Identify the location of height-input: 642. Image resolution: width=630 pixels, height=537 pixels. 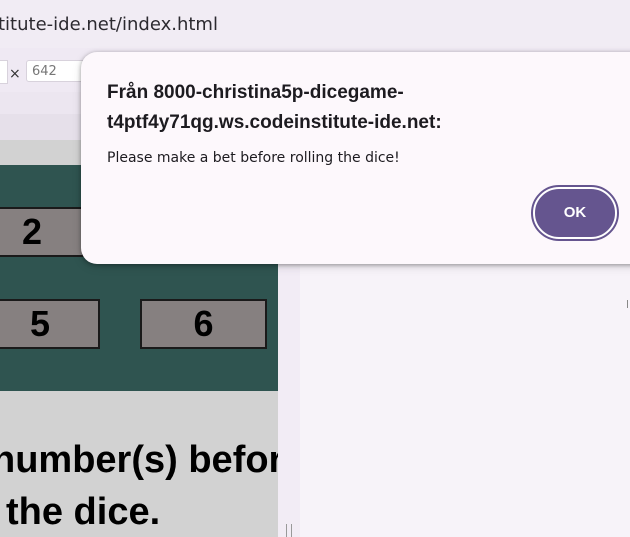
(57, 71).